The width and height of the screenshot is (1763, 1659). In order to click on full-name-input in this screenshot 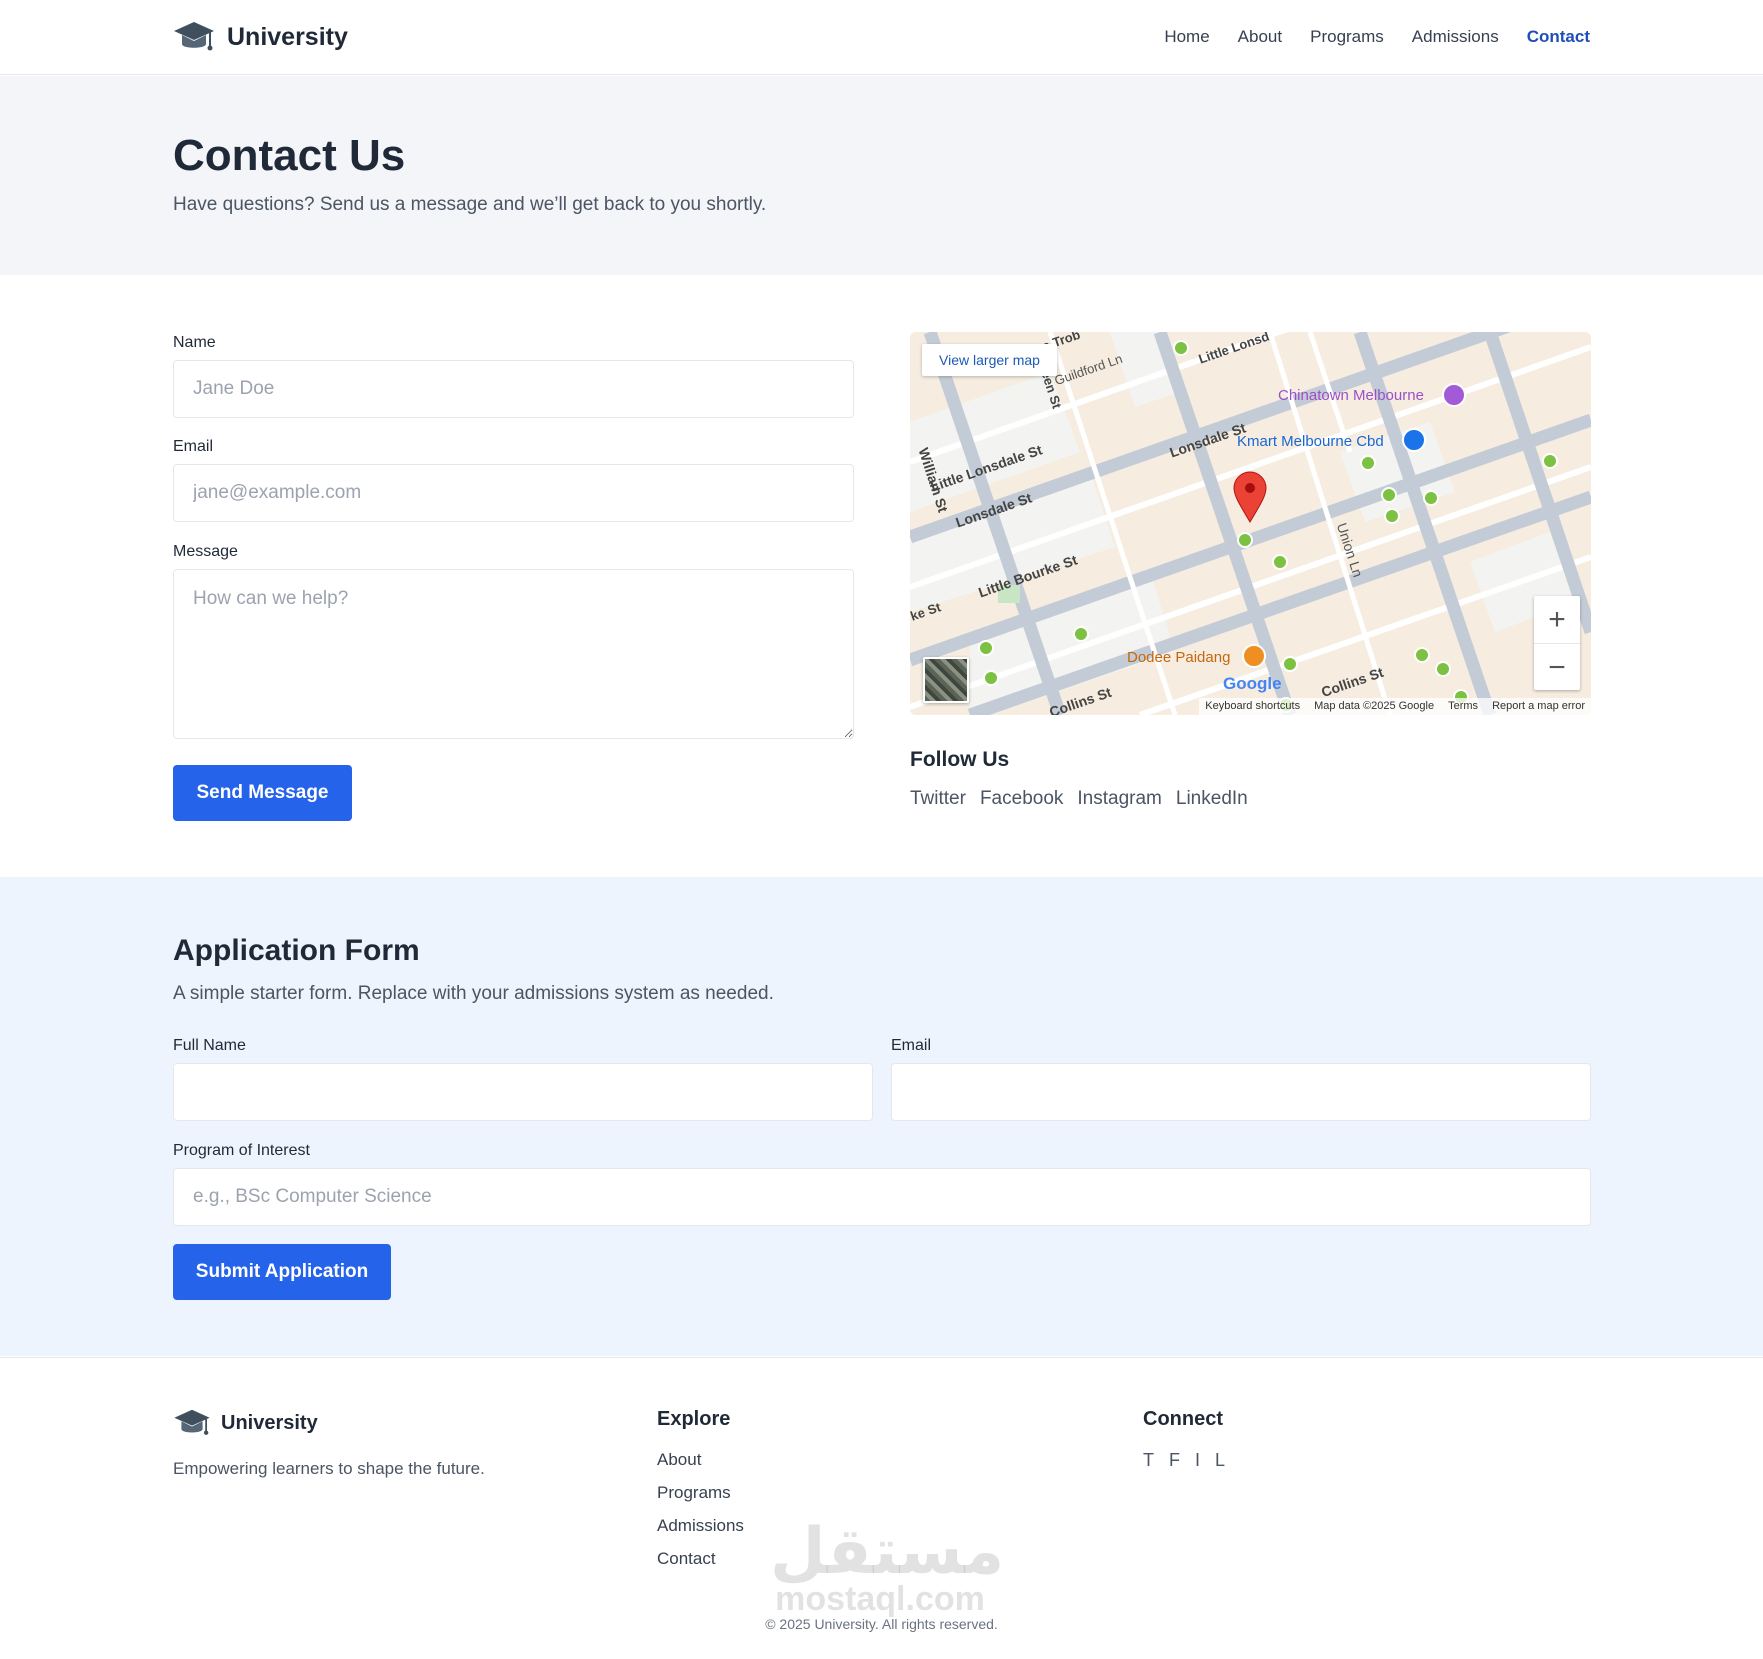, I will do `click(523, 1092)`.